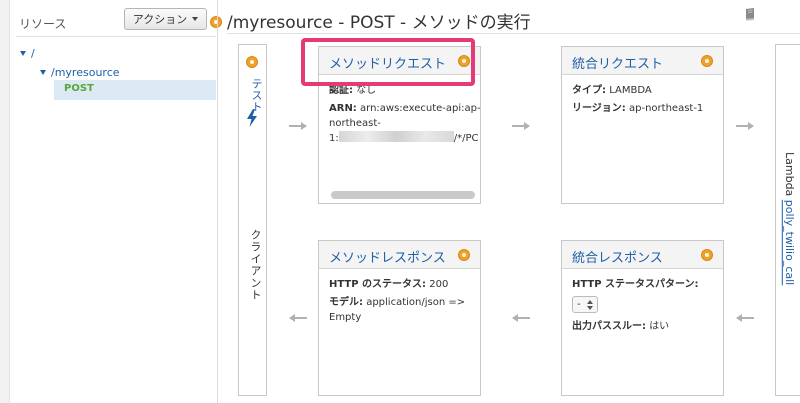 This screenshot has height=403, width=800. What do you see at coordinates (464, 255) in the screenshot?
I see `method-response-help-badge-icon` at bounding box center [464, 255].